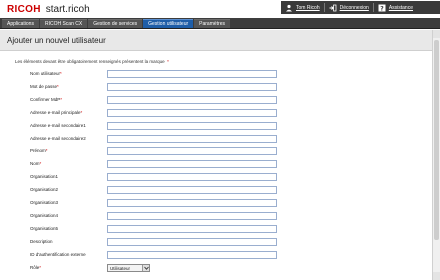  What do you see at coordinates (308, 8) in the screenshot?
I see `user-name-link: Tom Ricoh` at bounding box center [308, 8].